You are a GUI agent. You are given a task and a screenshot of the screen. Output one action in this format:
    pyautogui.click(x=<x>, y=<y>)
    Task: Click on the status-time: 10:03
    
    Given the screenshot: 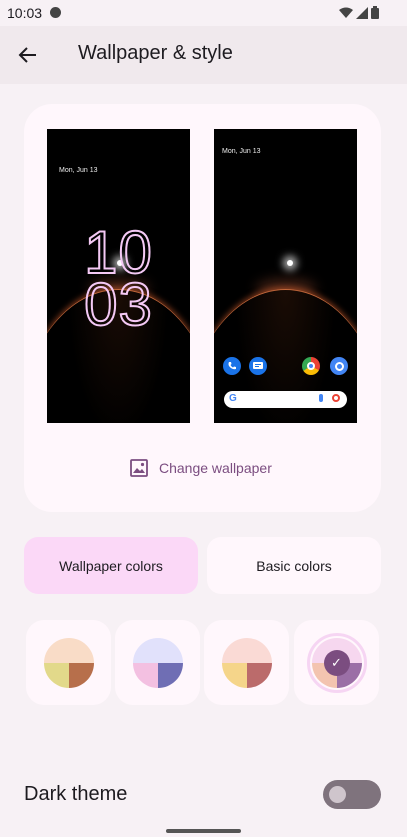 What is the action you would take?
    pyautogui.click(x=25, y=13)
    